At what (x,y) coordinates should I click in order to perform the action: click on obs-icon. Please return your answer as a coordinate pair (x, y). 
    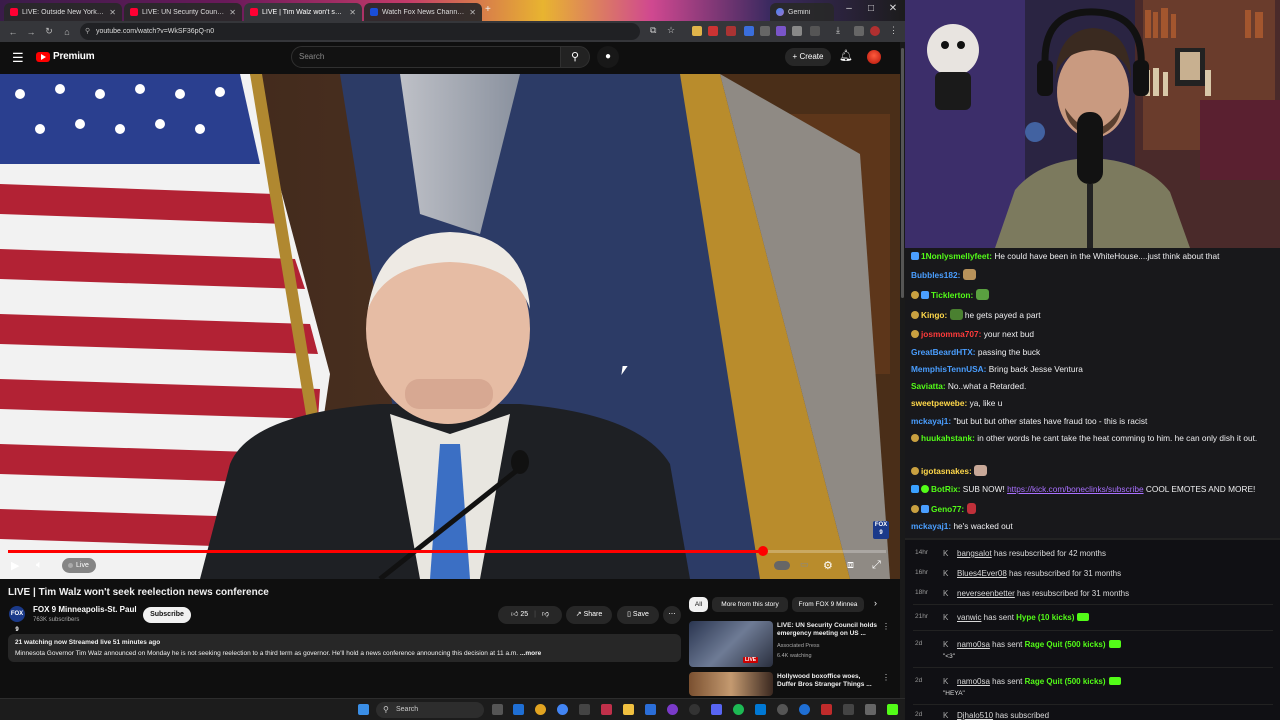
    Looking at the image, I should click on (694, 709).